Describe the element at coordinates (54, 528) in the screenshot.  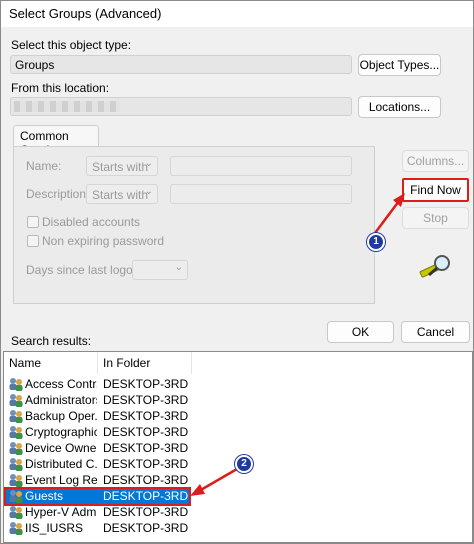
I see `row-name: IIS_IUSRS` at that location.